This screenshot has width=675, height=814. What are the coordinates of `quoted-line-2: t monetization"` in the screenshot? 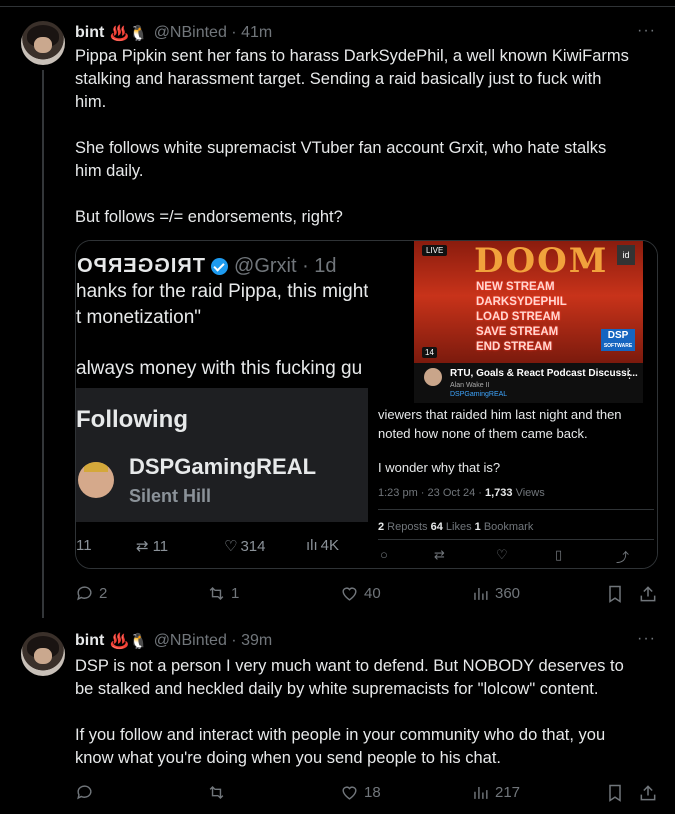 It's located at (139, 317).